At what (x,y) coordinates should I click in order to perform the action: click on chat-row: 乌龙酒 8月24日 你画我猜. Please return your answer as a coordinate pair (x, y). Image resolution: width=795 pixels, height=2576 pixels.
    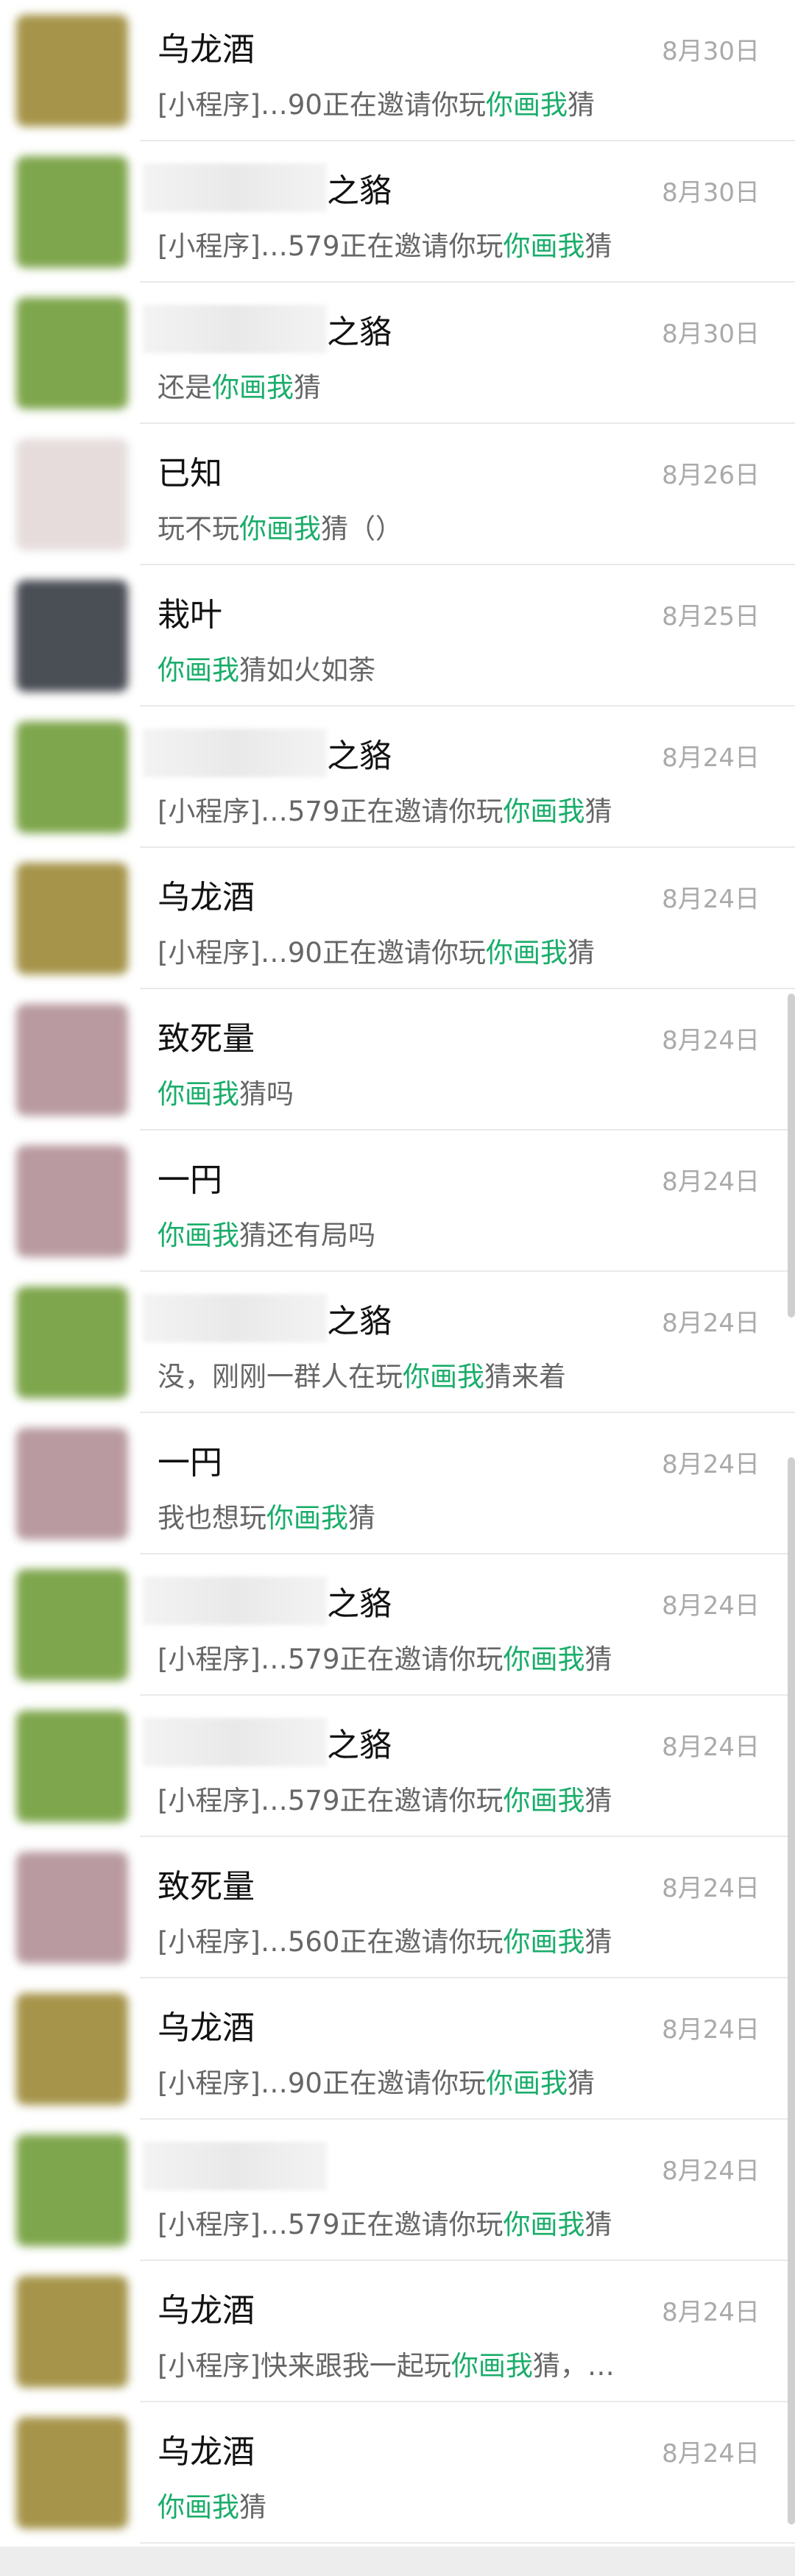
    Looking at the image, I should click on (397, 2473).